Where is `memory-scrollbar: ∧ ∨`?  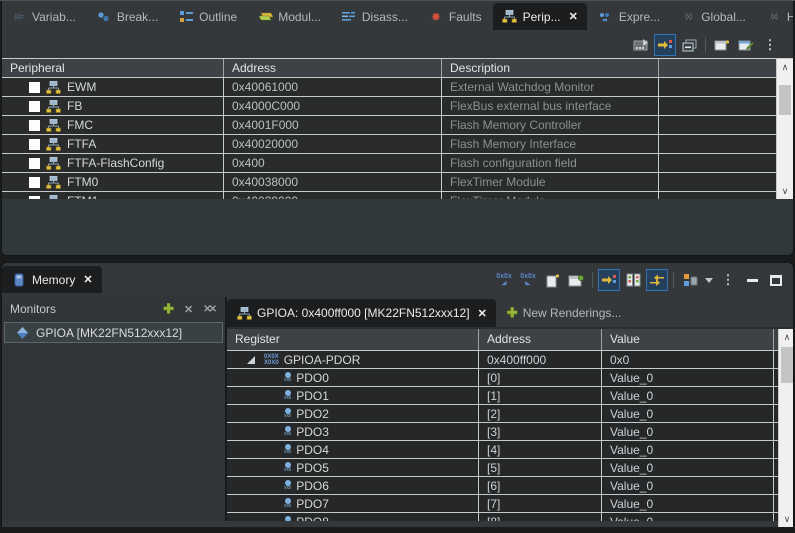
memory-scrollbar: ∧ ∨ is located at coordinates (785, 428).